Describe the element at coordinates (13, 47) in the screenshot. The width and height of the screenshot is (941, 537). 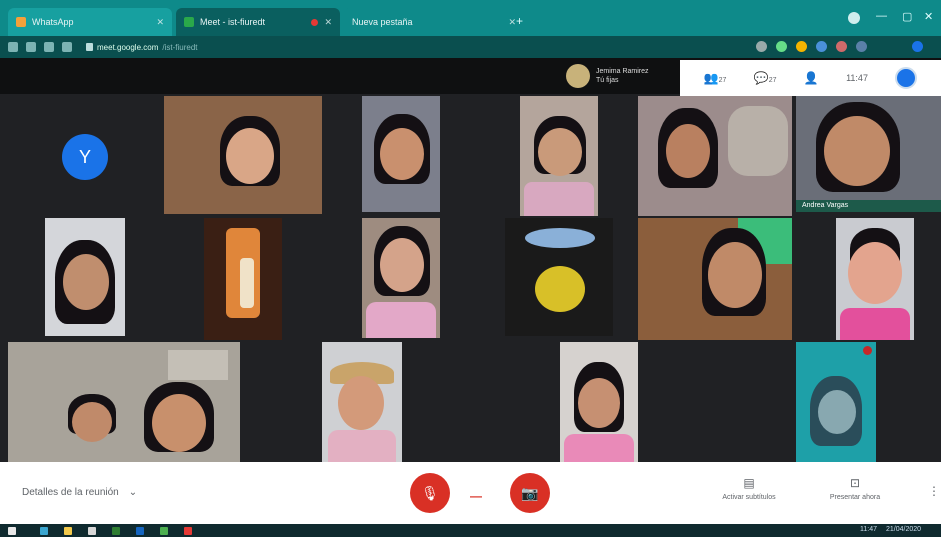
I see `back-icon` at that location.